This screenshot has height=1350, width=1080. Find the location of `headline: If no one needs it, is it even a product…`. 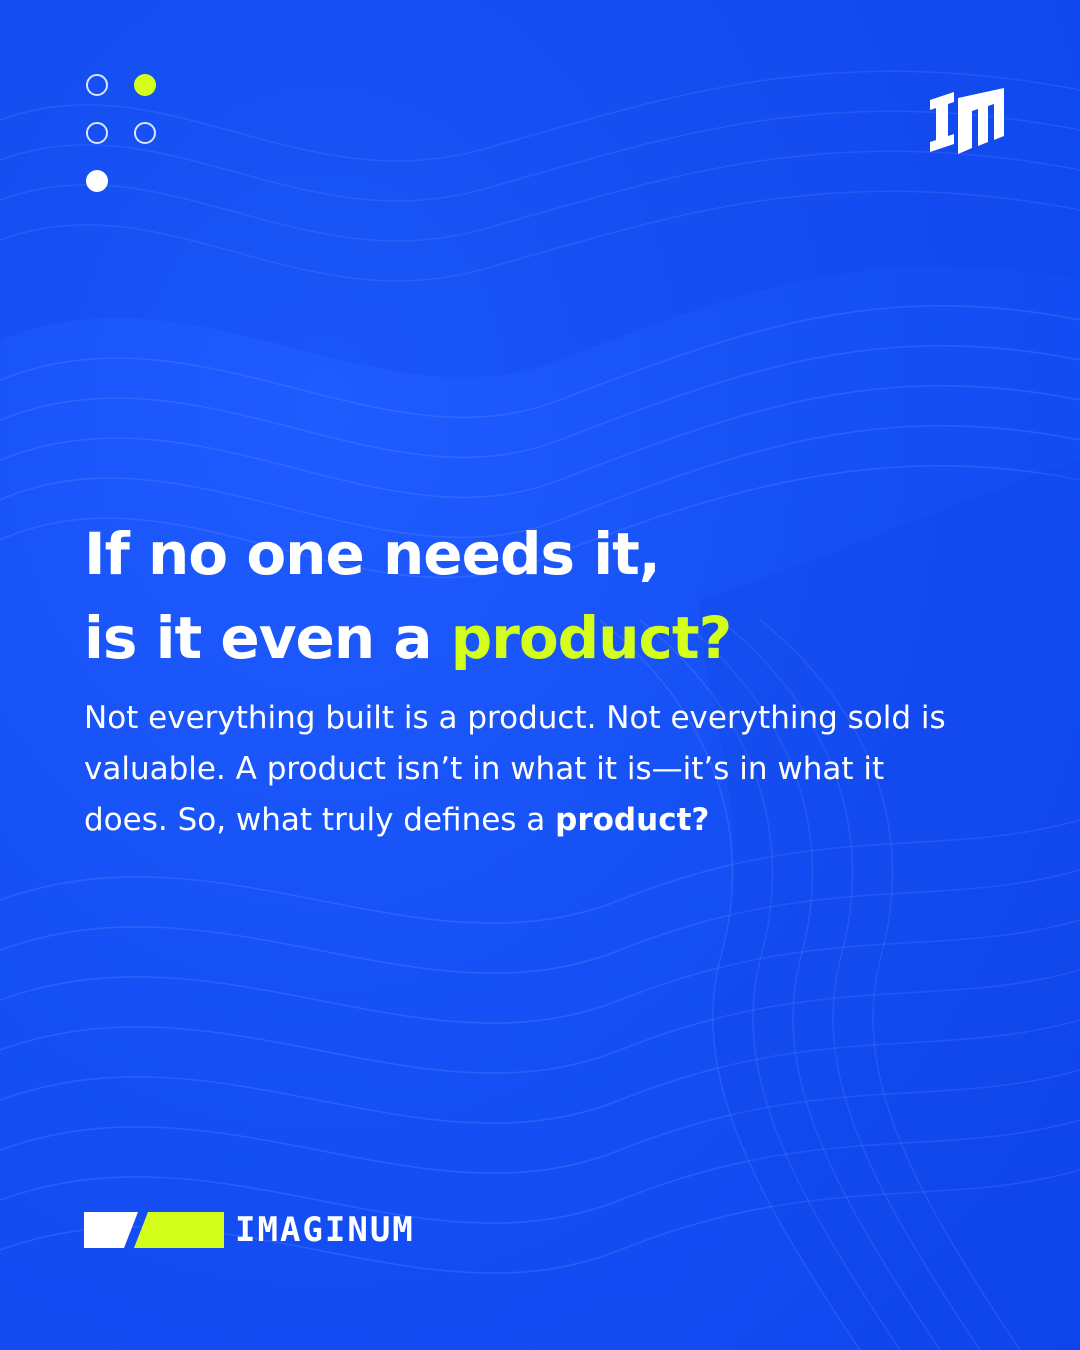

headline: If no one needs it, is it even a product… is located at coordinates (544, 596).